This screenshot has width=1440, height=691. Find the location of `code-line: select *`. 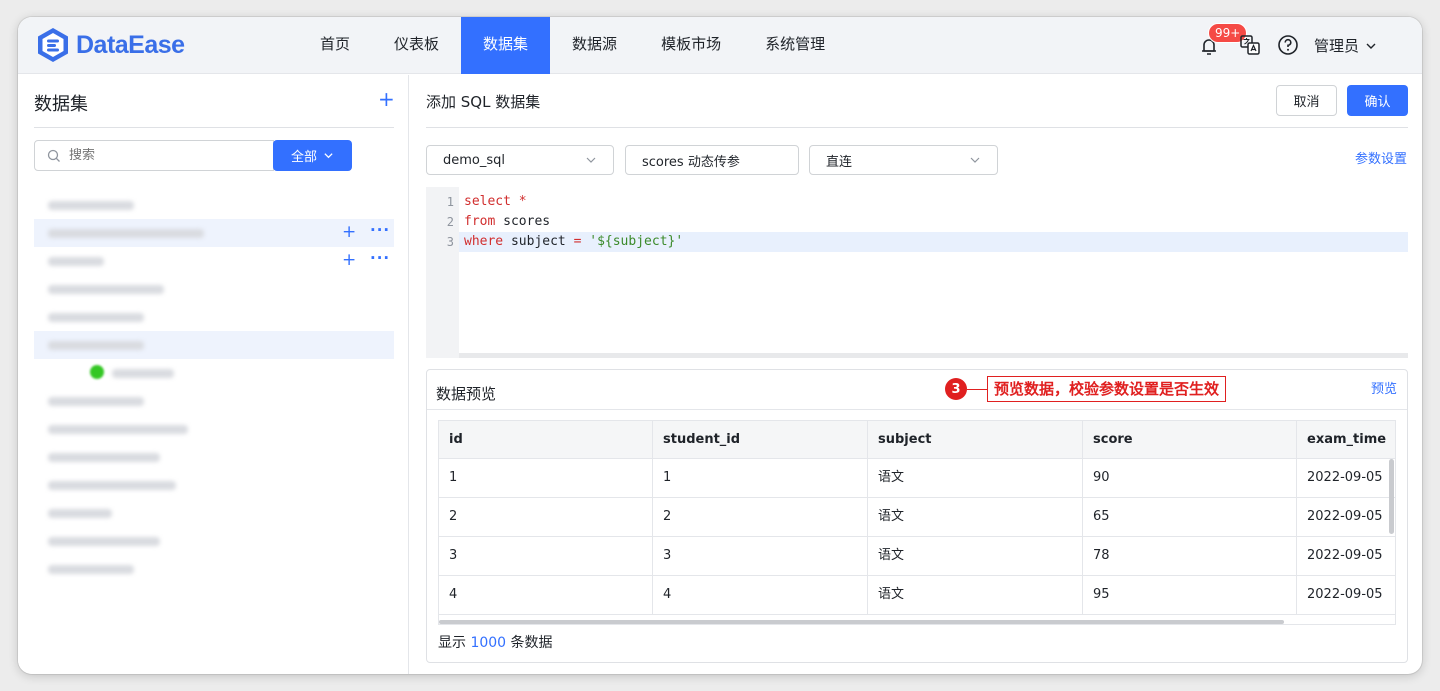

code-line: select * is located at coordinates (495, 202).